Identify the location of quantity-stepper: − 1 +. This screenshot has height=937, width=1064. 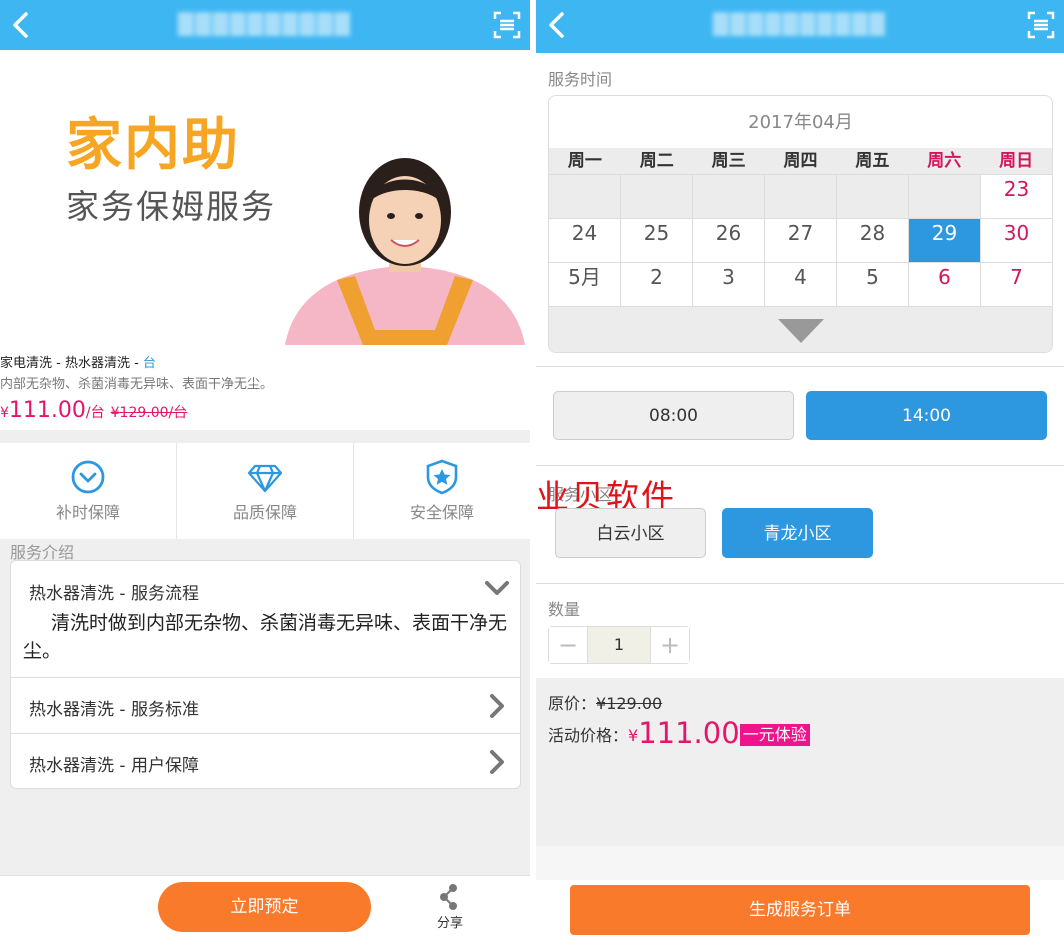
(619, 645).